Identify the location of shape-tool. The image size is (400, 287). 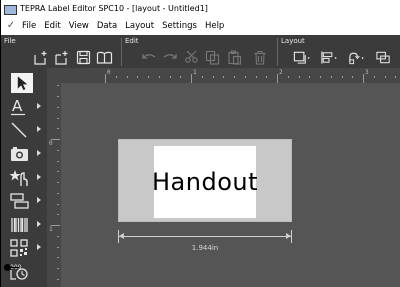
(25, 201).